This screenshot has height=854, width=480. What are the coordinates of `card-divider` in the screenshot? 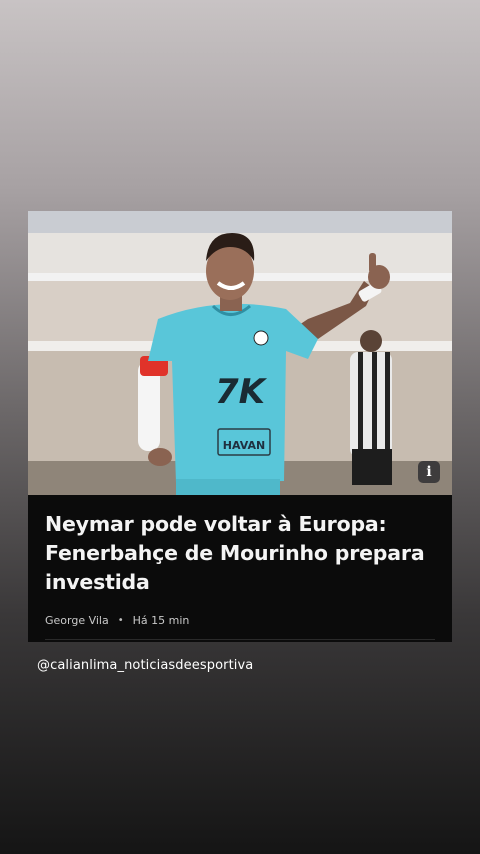 It's located at (240, 639).